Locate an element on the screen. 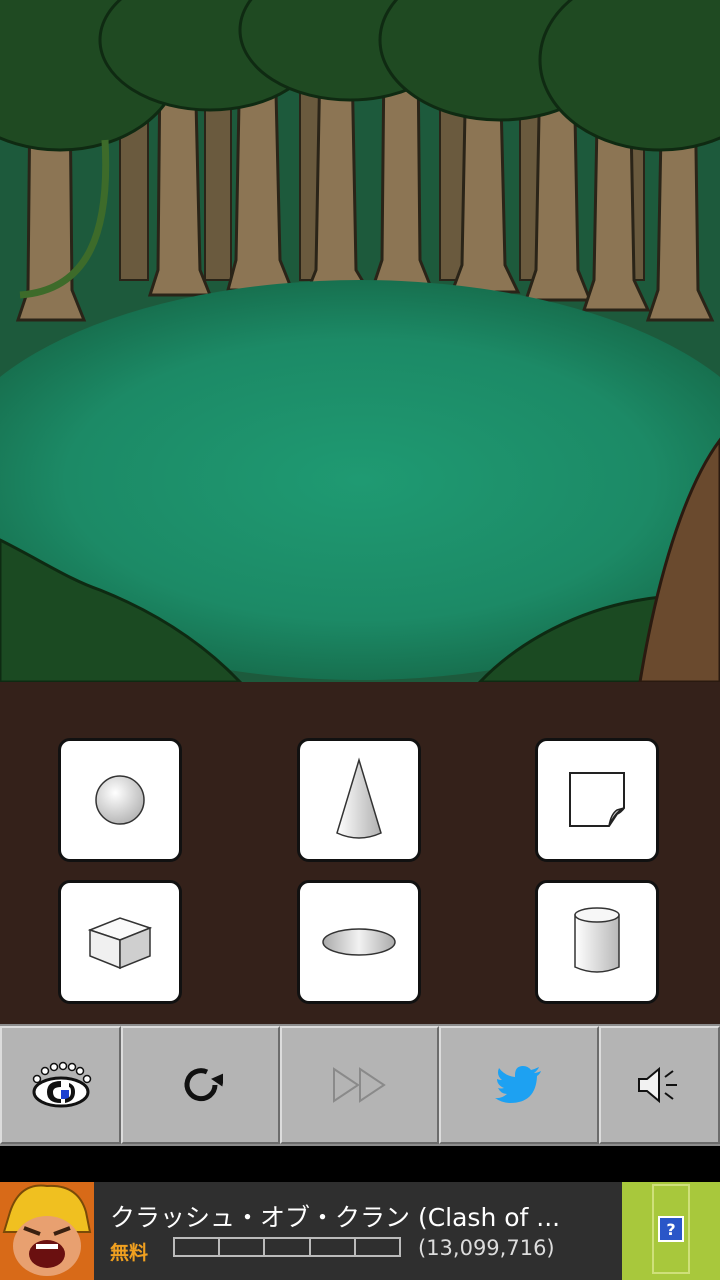 The height and width of the screenshot is (1280, 720). sphere-icon is located at coordinates (120, 800).